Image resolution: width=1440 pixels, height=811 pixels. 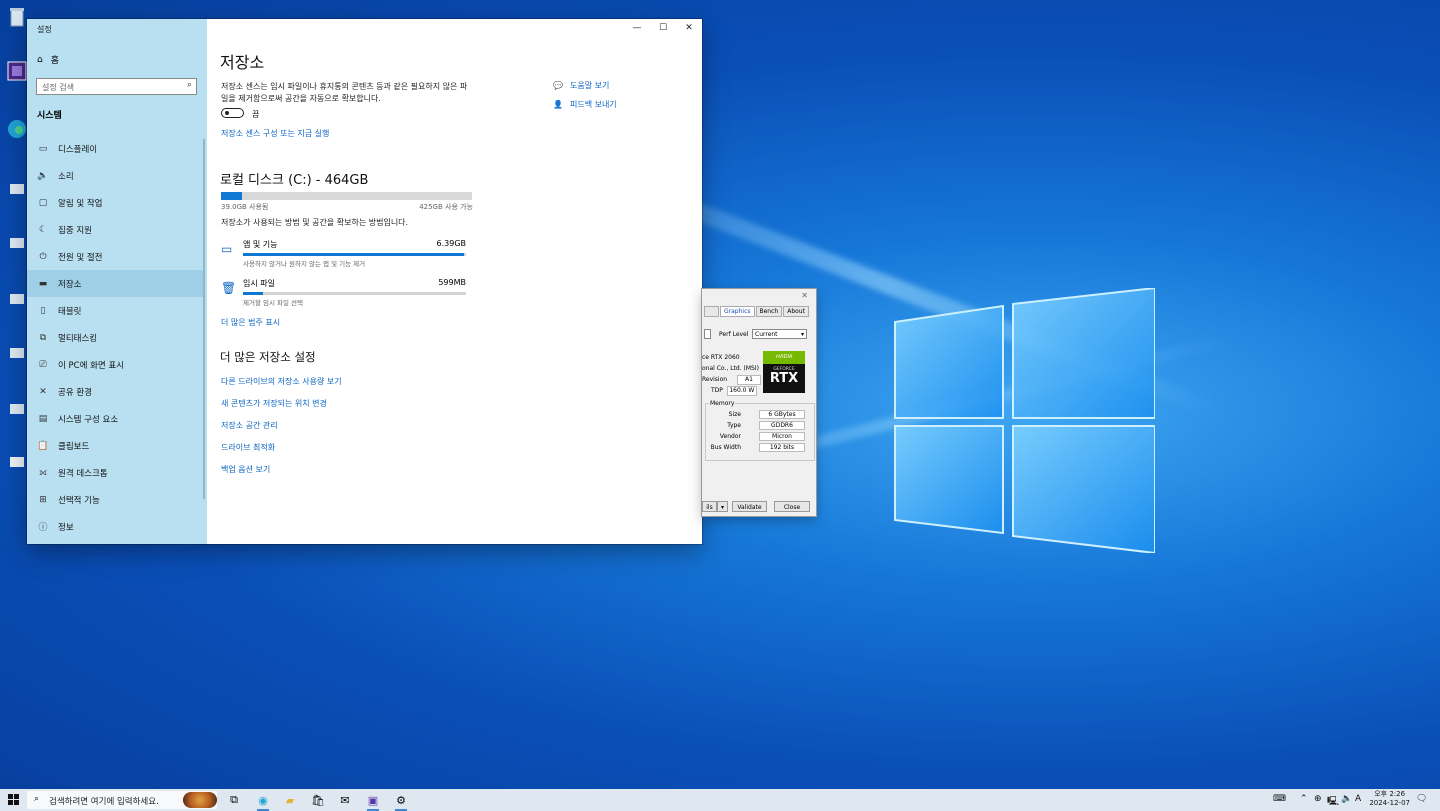 I want to click on help-link: 💬 도움말 보기, so click(x=585, y=85).